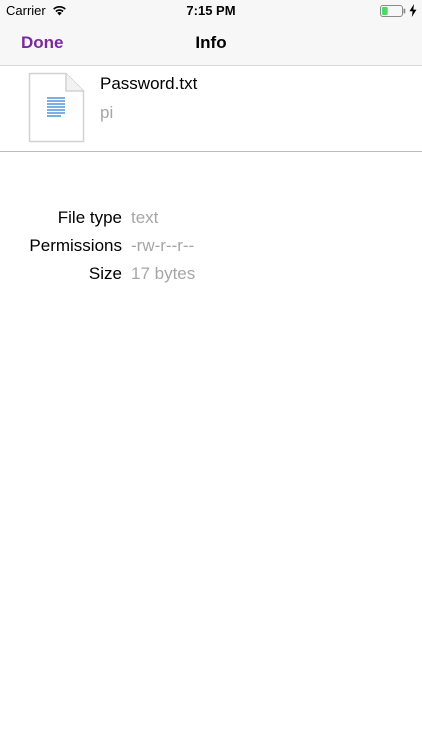 This screenshot has width=422, height=750. Describe the element at coordinates (145, 217) in the screenshot. I see `info-value: text` at that location.